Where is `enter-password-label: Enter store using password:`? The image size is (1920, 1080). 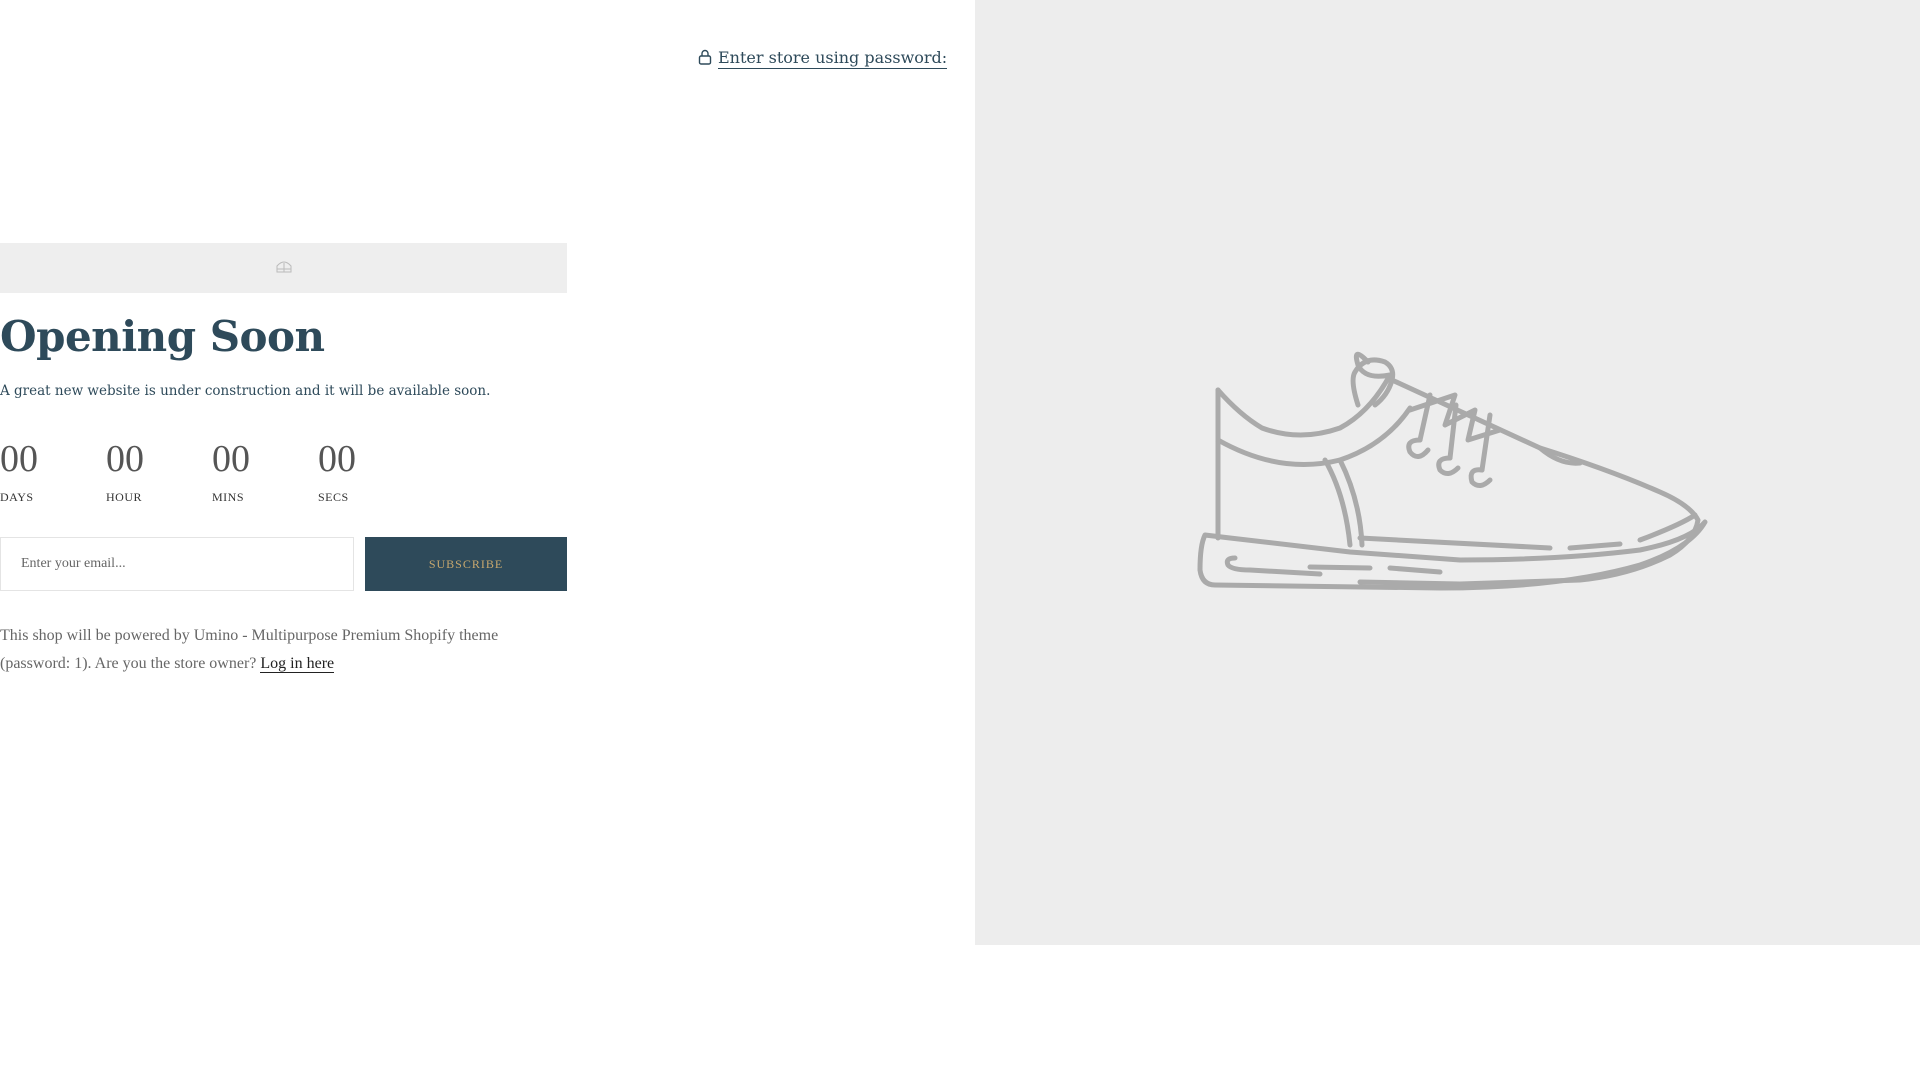
enter-password-label: Enter store using password: is located at coordinates (833, 58).